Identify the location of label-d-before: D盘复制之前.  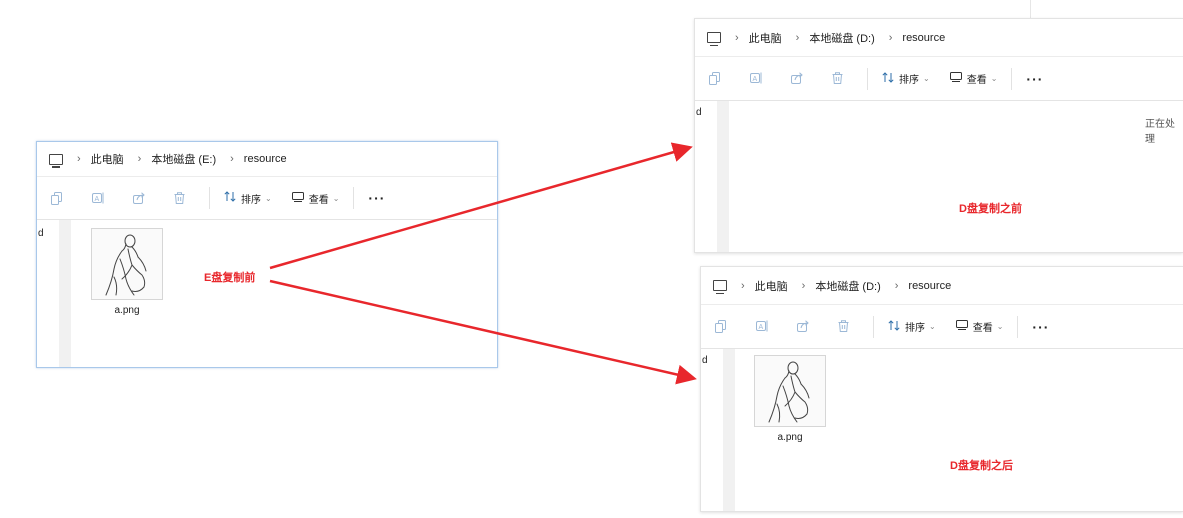
(990, 209).